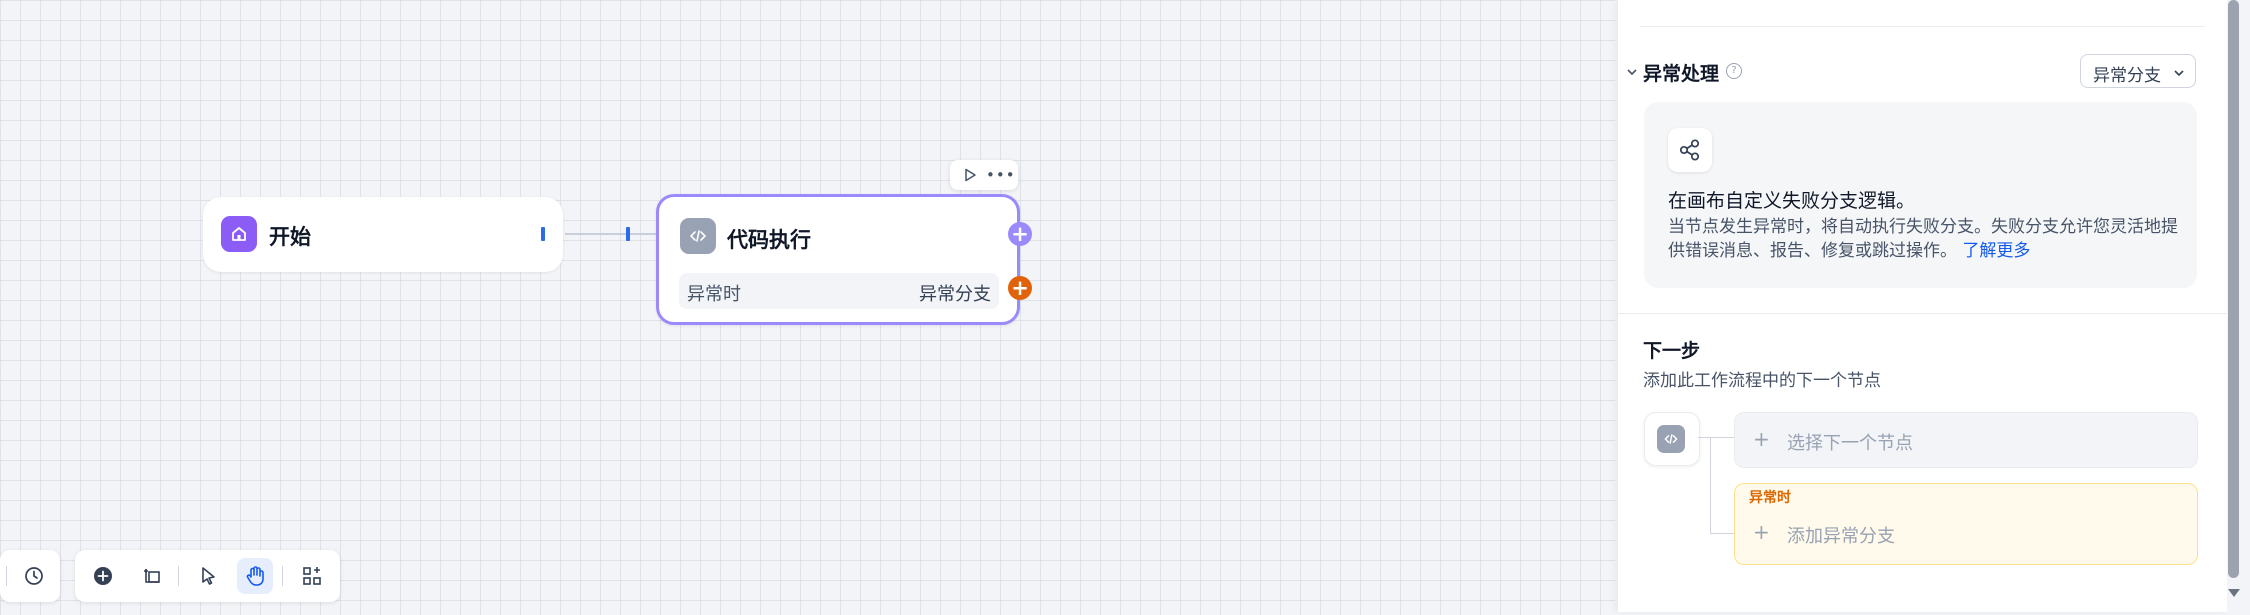 The height and width of the screenshot is (615, 2250). Describe the element at coordinates (1001, 175) in the screenshot. I see `more-icon: •••` at that location.